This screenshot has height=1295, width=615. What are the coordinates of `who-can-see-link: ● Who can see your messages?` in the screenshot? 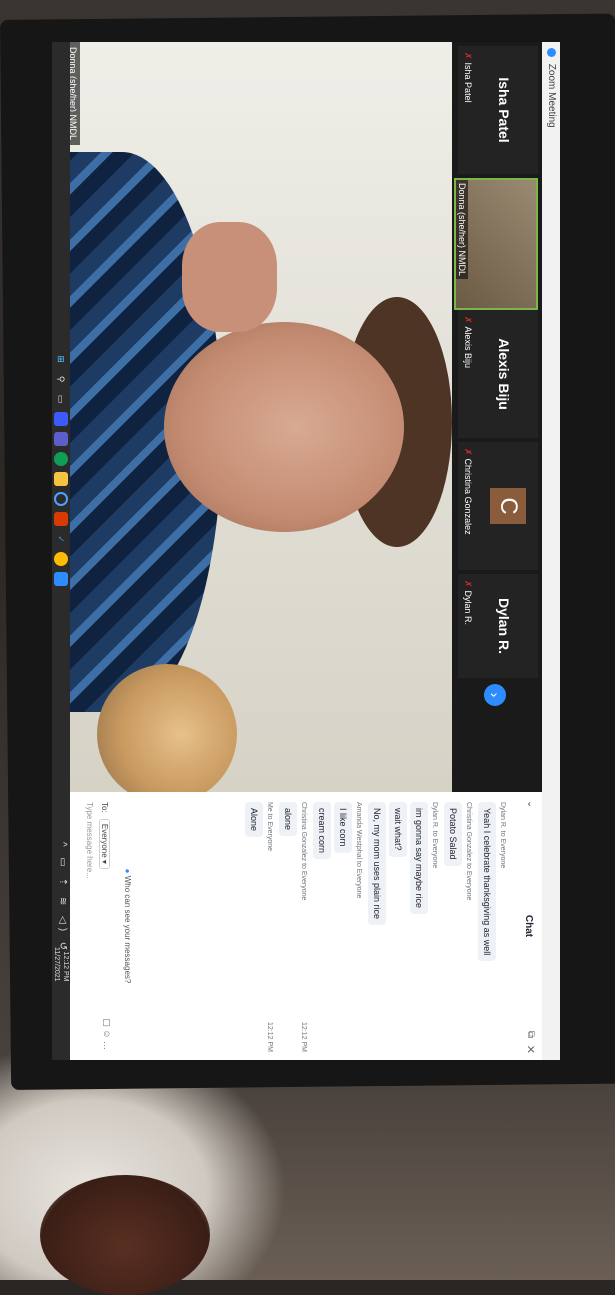 It's located at (127, 926).